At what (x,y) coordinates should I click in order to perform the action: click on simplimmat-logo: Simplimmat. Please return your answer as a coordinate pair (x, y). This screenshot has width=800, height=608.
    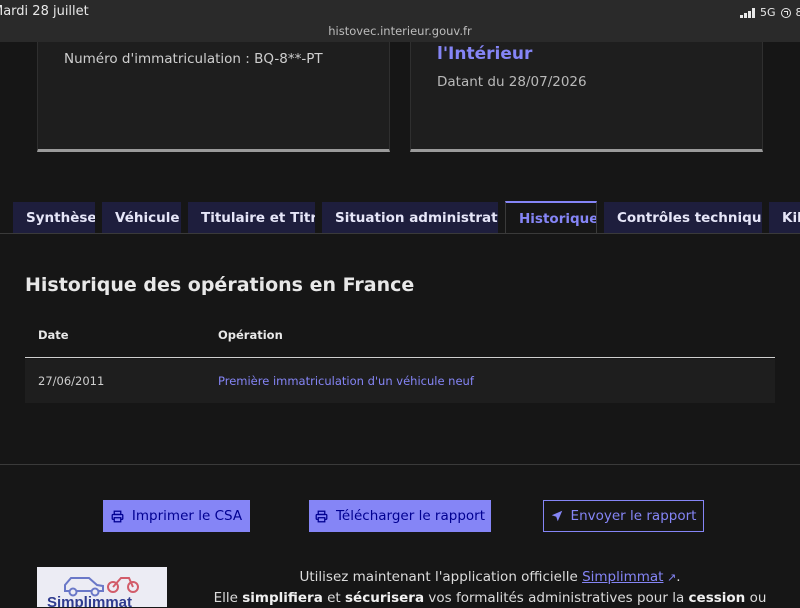
    Looking at the image, I should click on (102, 587).